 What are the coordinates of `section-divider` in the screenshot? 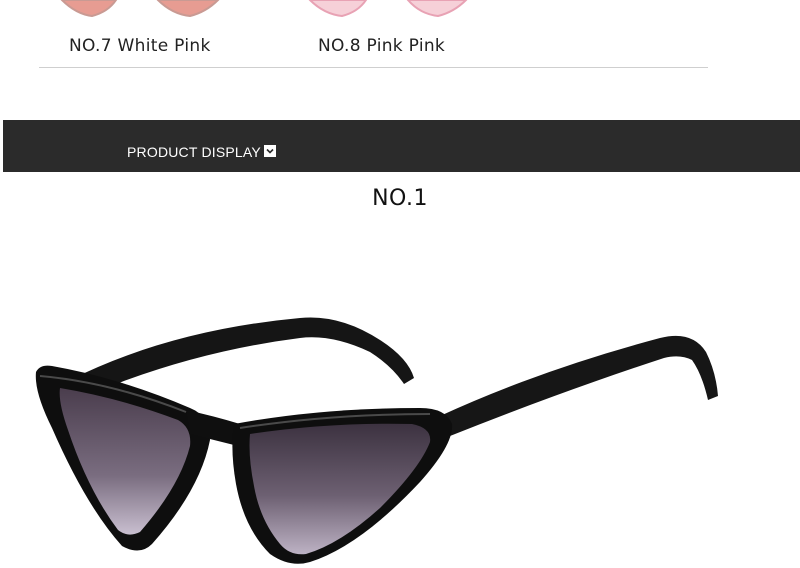 It's located at (373, 67).